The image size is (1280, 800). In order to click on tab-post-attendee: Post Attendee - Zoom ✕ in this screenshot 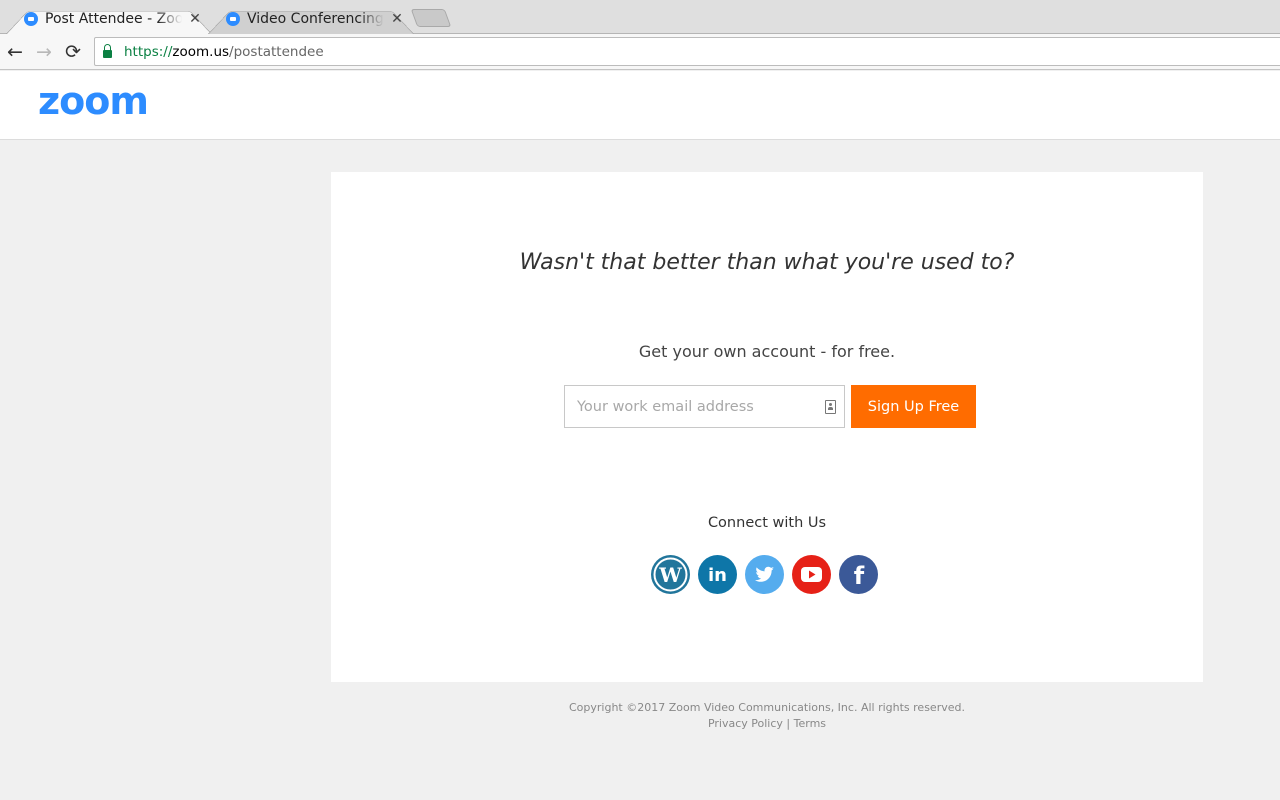, I will do `click(109, 18)`.